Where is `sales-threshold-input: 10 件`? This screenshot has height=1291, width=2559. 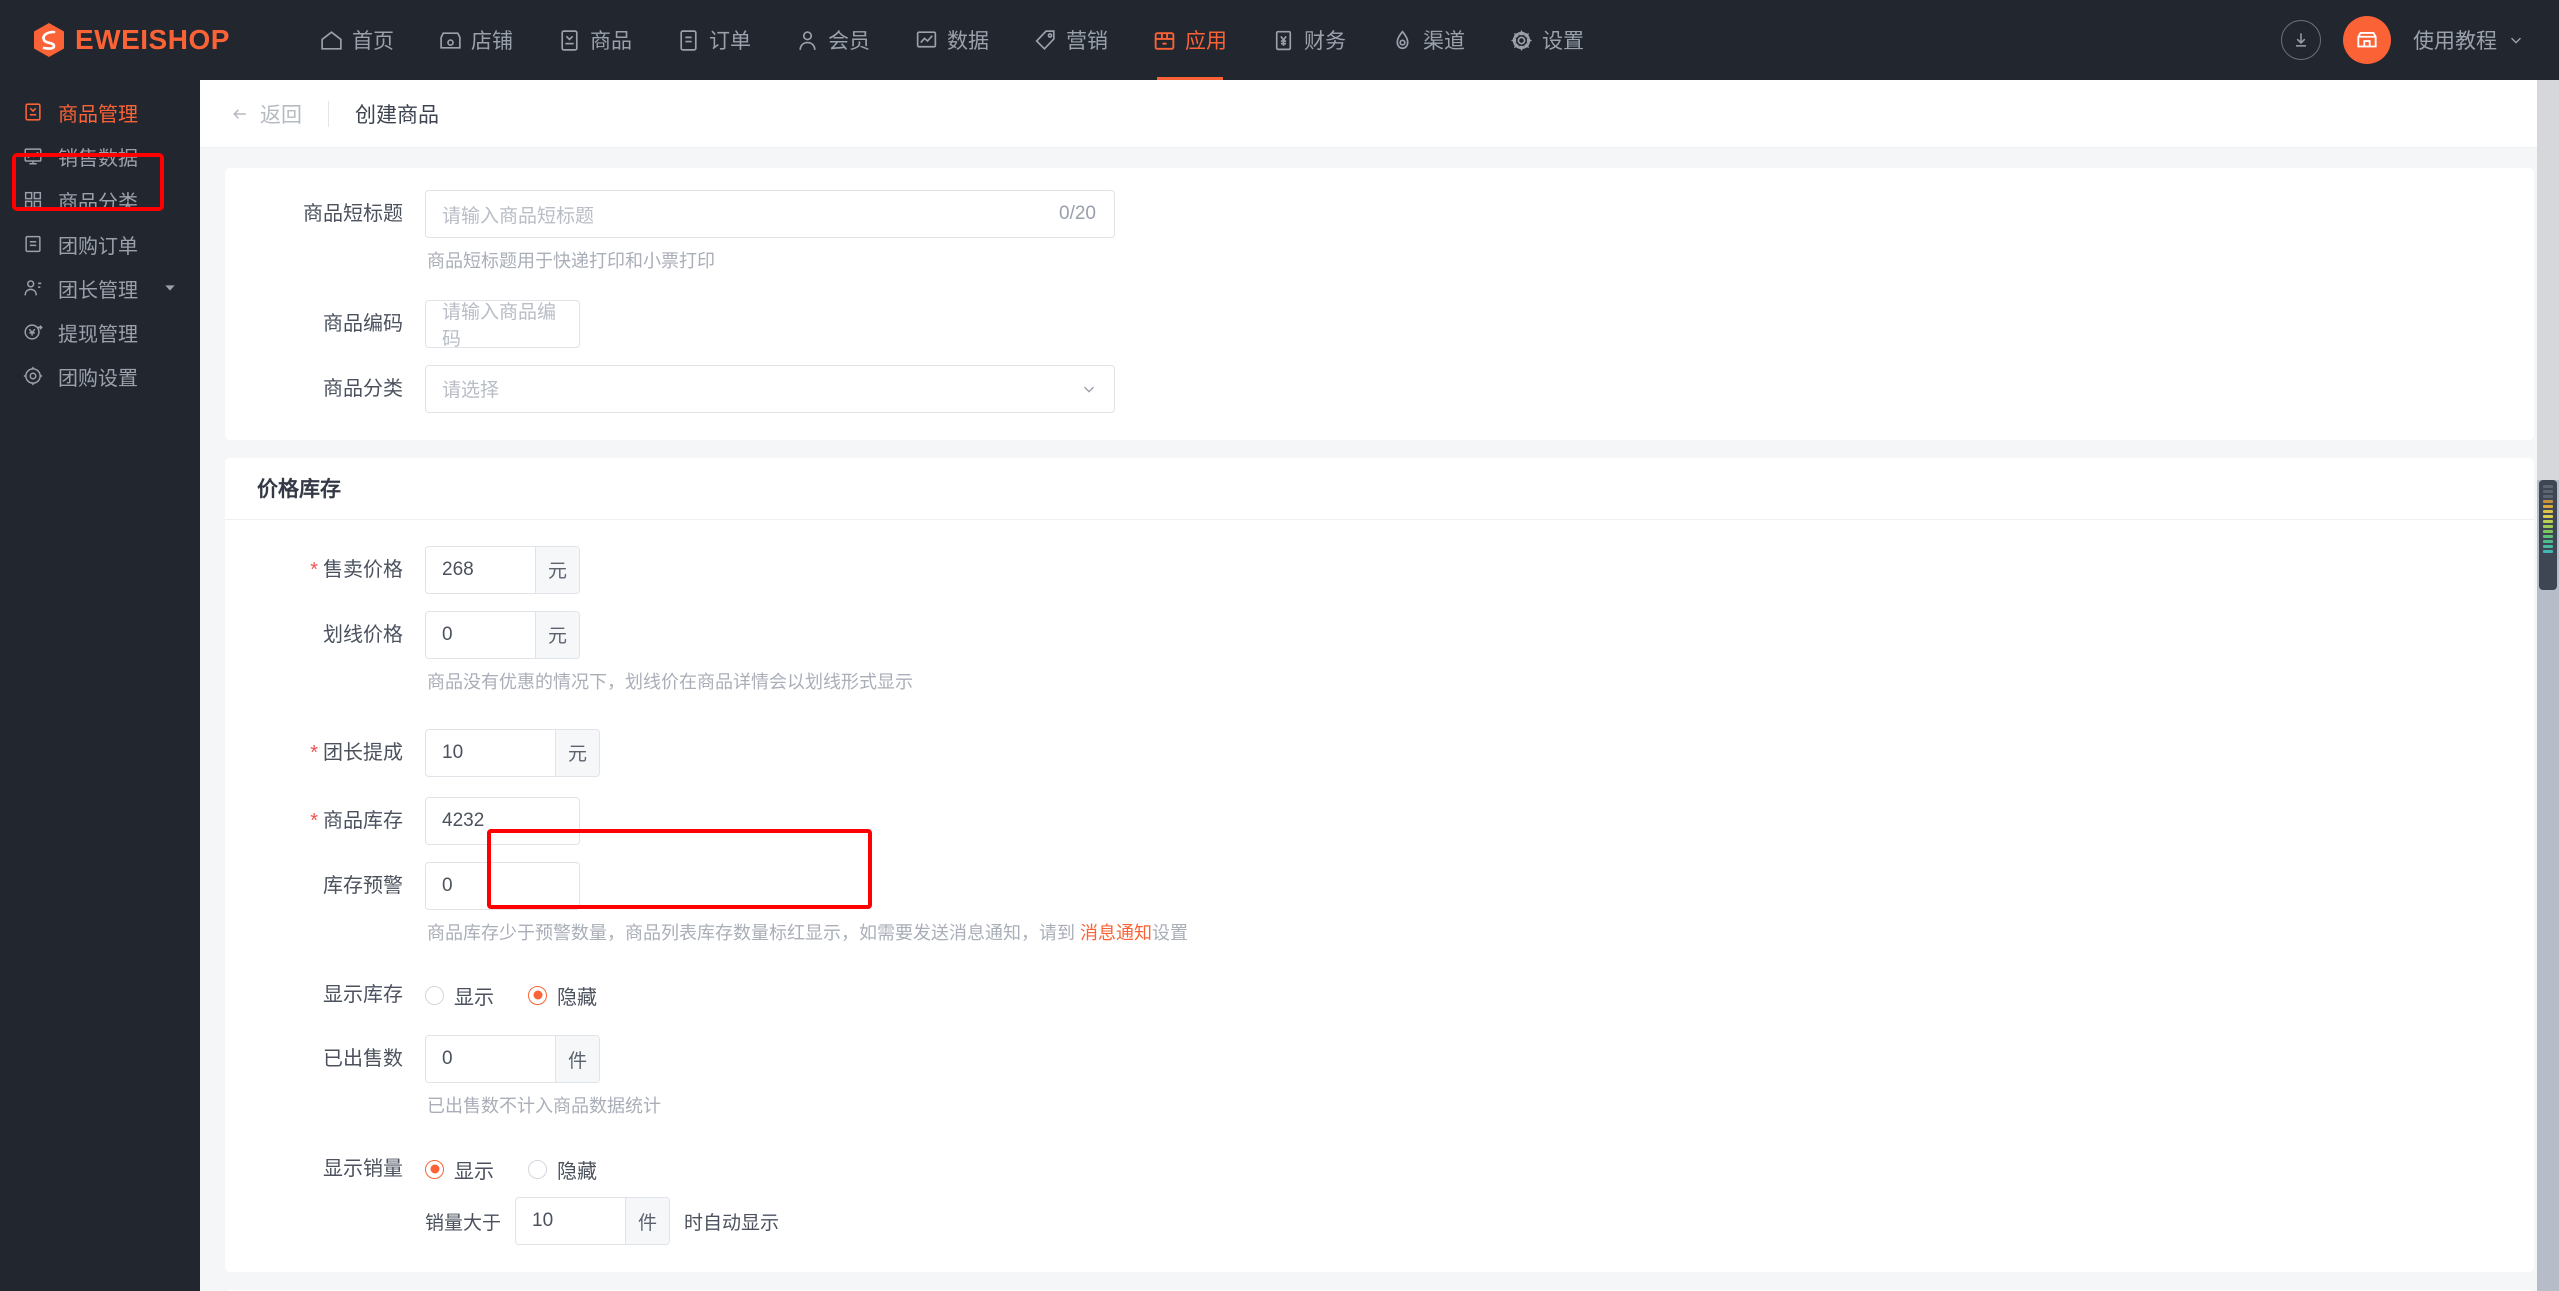
sales-threshold-input: 10 件 is located at coordinates (593, 1221).